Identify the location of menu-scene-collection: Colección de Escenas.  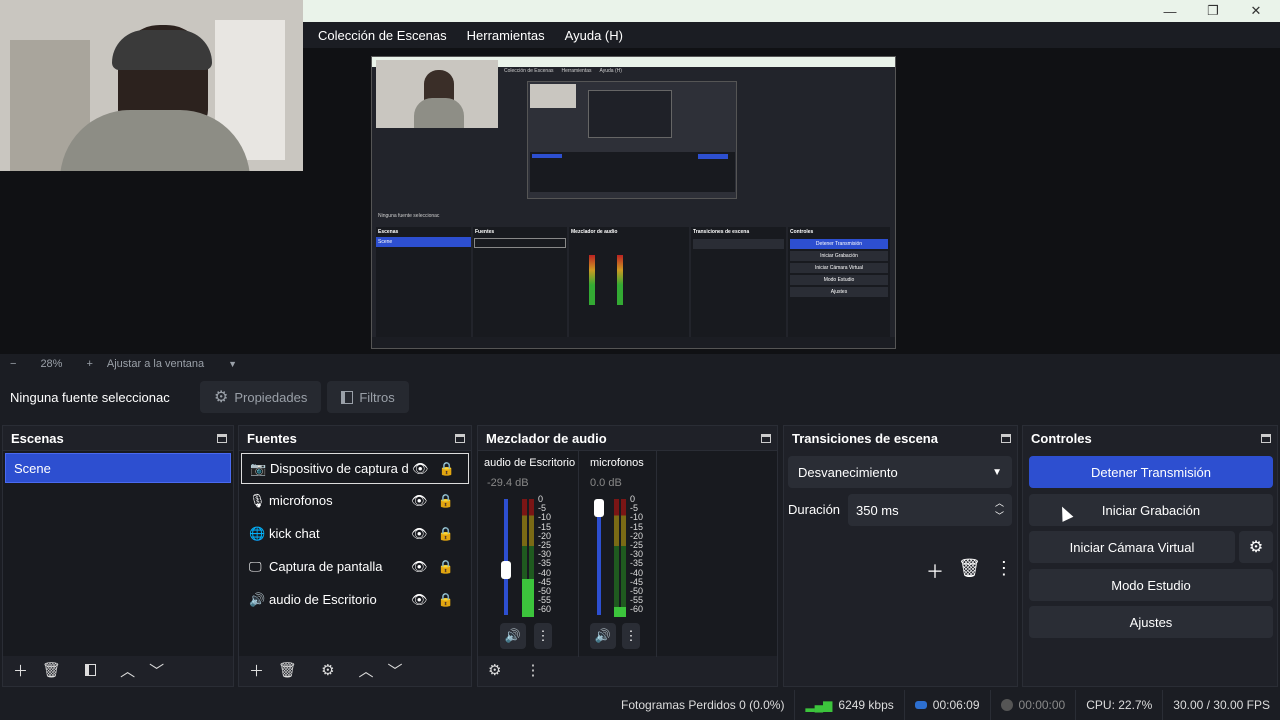
(382, 35).